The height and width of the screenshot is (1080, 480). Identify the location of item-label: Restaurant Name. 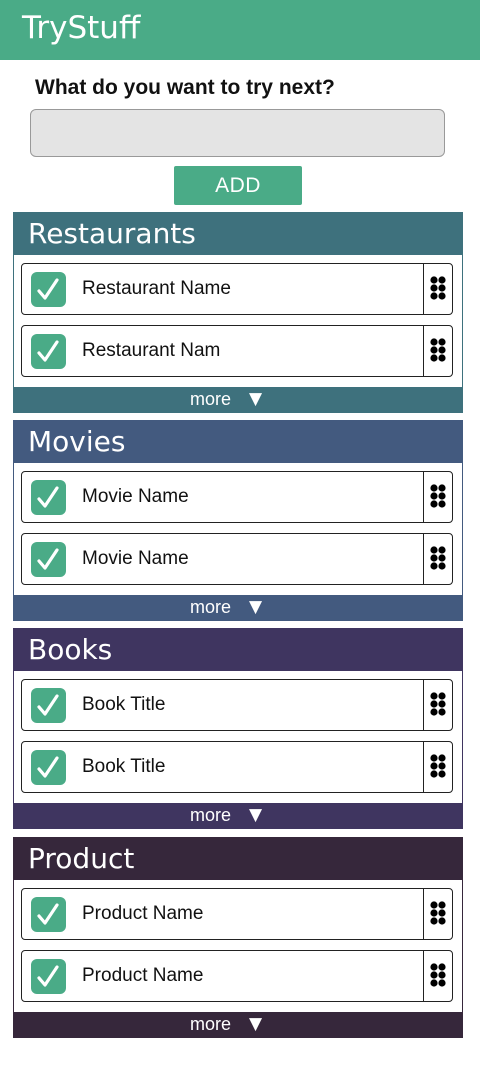
(156, 288).